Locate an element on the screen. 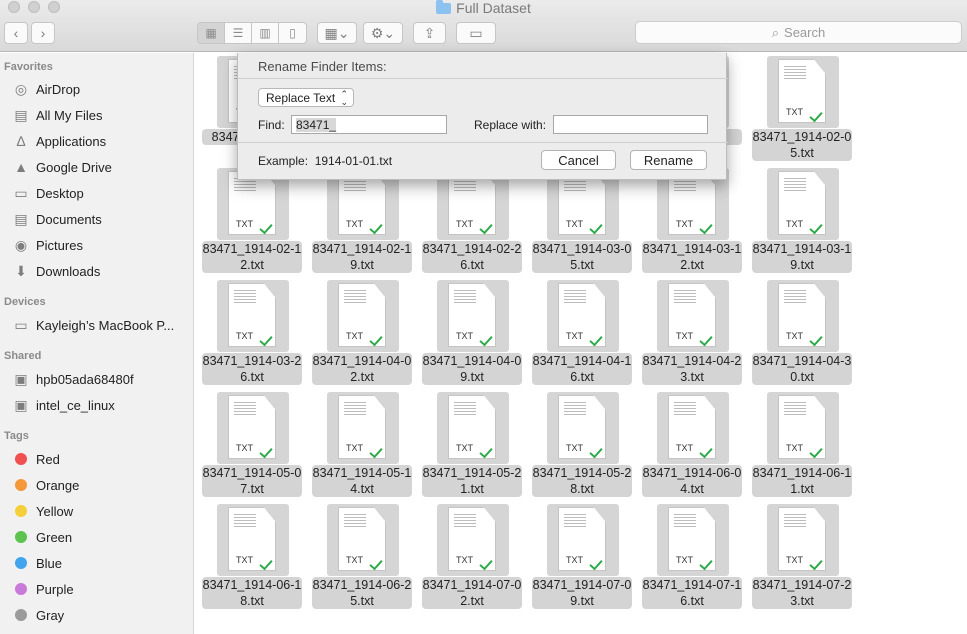 This screenshot has width=967, height=634. sidebar-tag-gray: Gray is located at coordinates (102, 615).